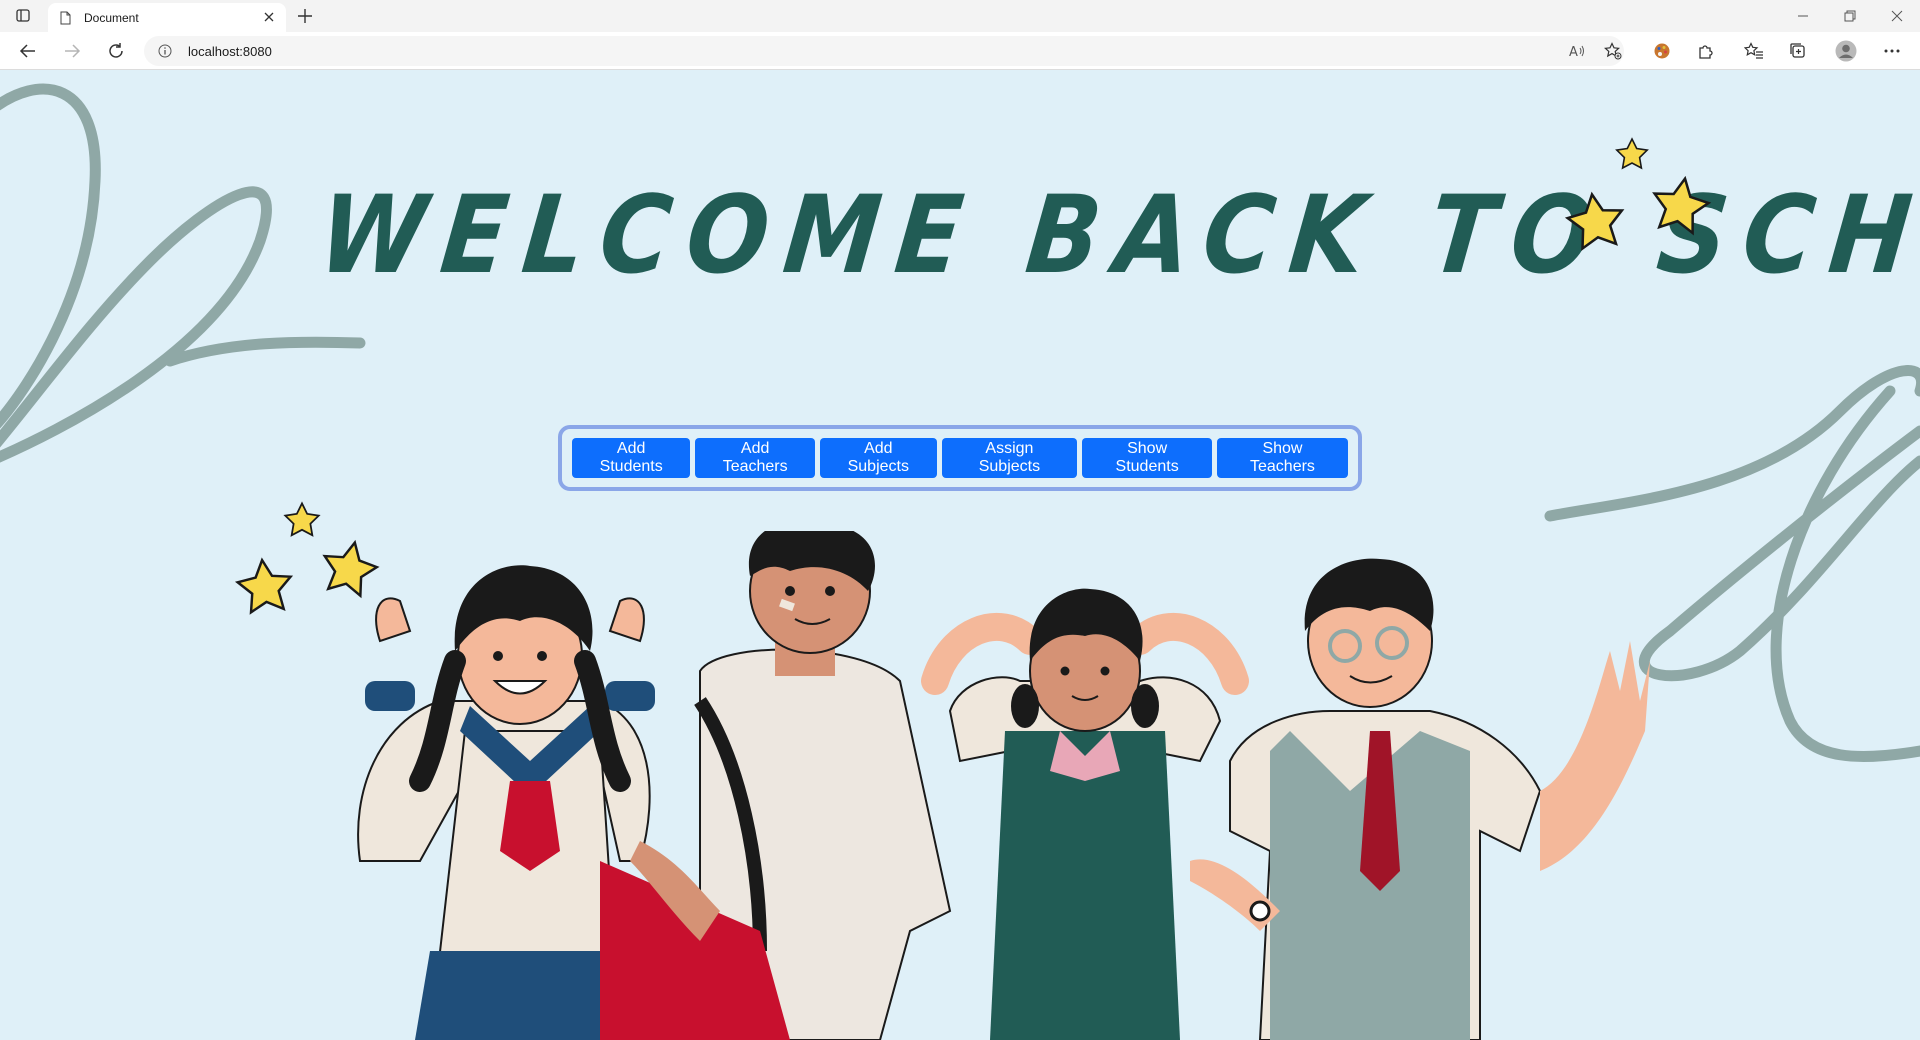 The height and width of the screenshot is (1040, 1920). What do you see at coordinates (1573, 52) in the screenshot?
I see `svg-text: A` at bounding box center [1573, 52].